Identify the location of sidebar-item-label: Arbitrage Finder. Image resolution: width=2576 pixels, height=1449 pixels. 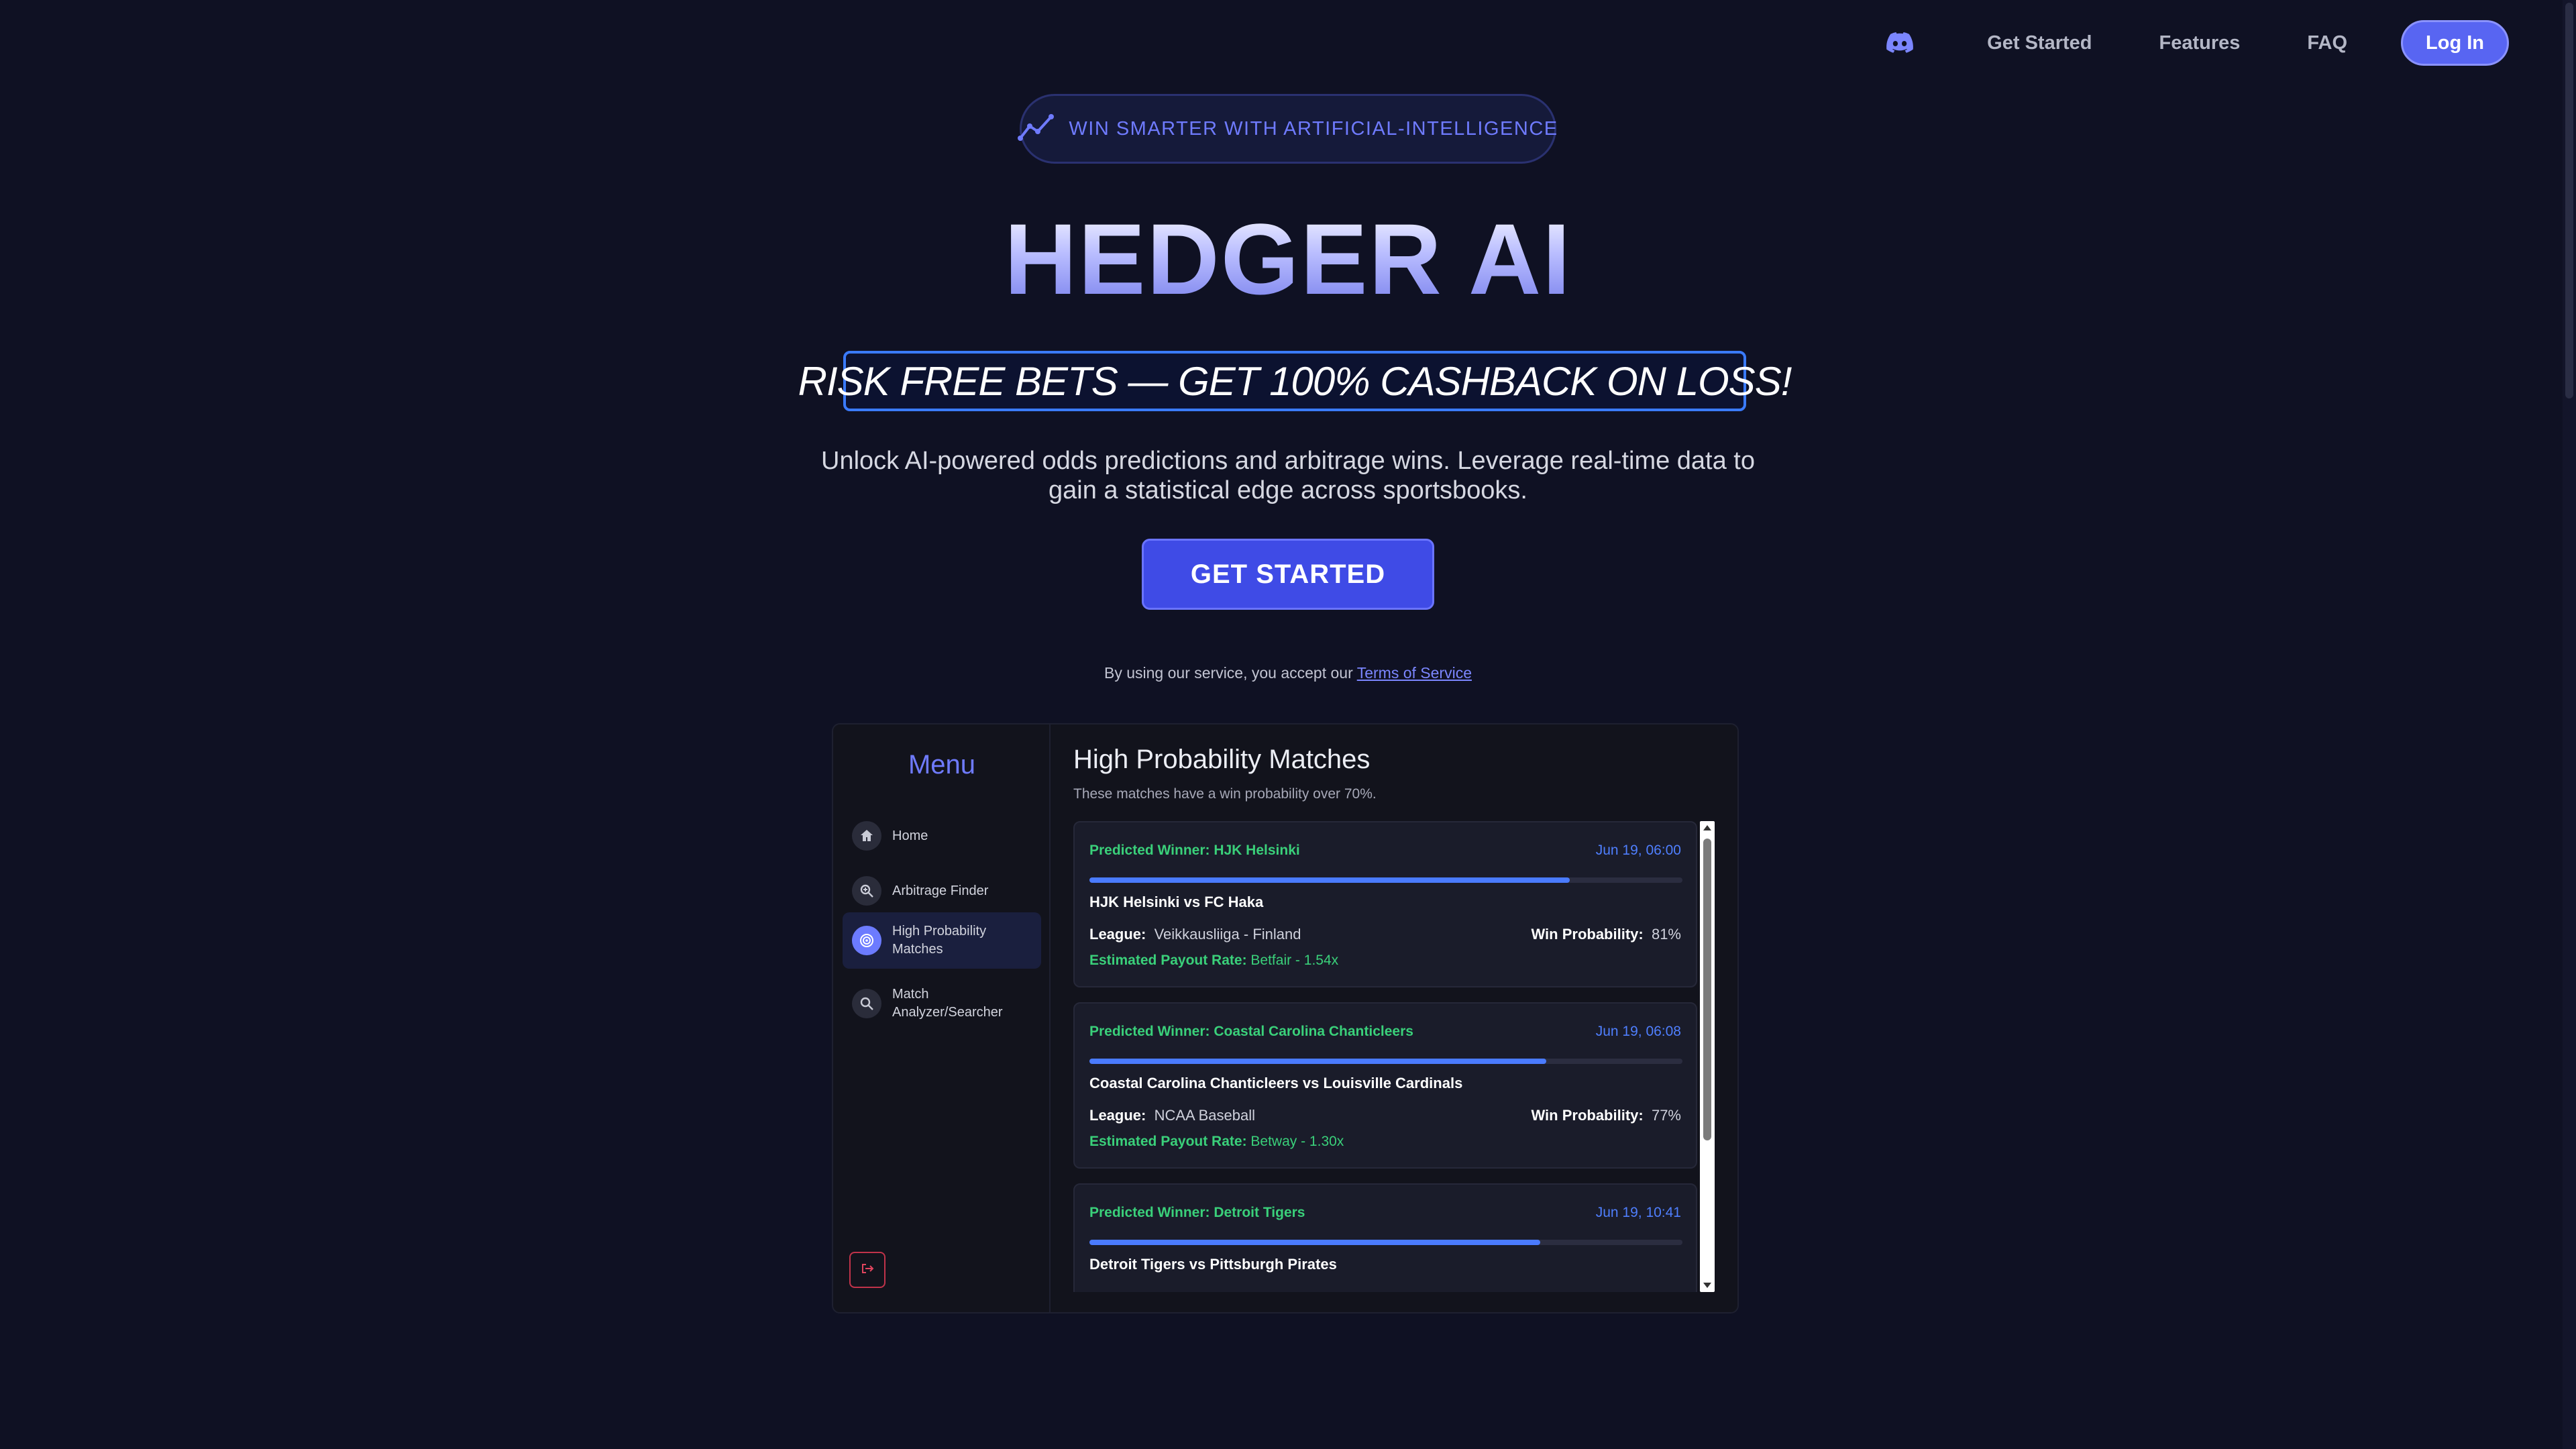
(940, 890).